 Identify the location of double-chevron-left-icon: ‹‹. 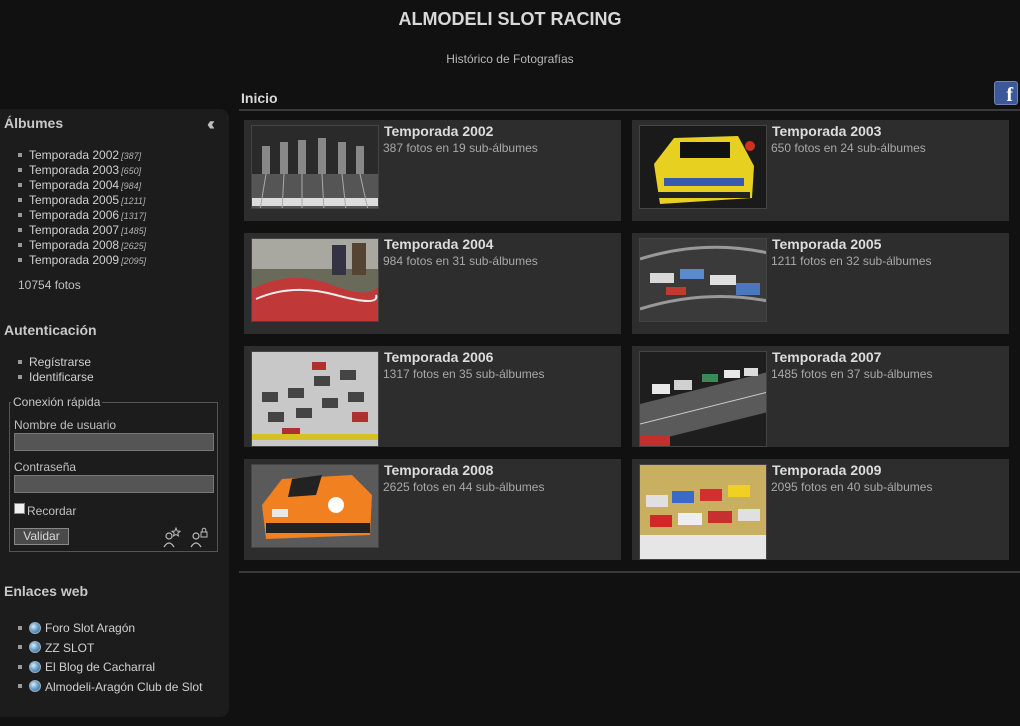
(211, 124).